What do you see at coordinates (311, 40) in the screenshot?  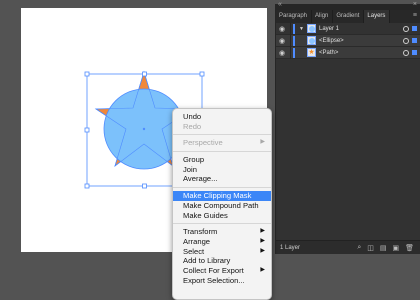 I see `ellipse-thumbnail` at bounding box center [311, 40].